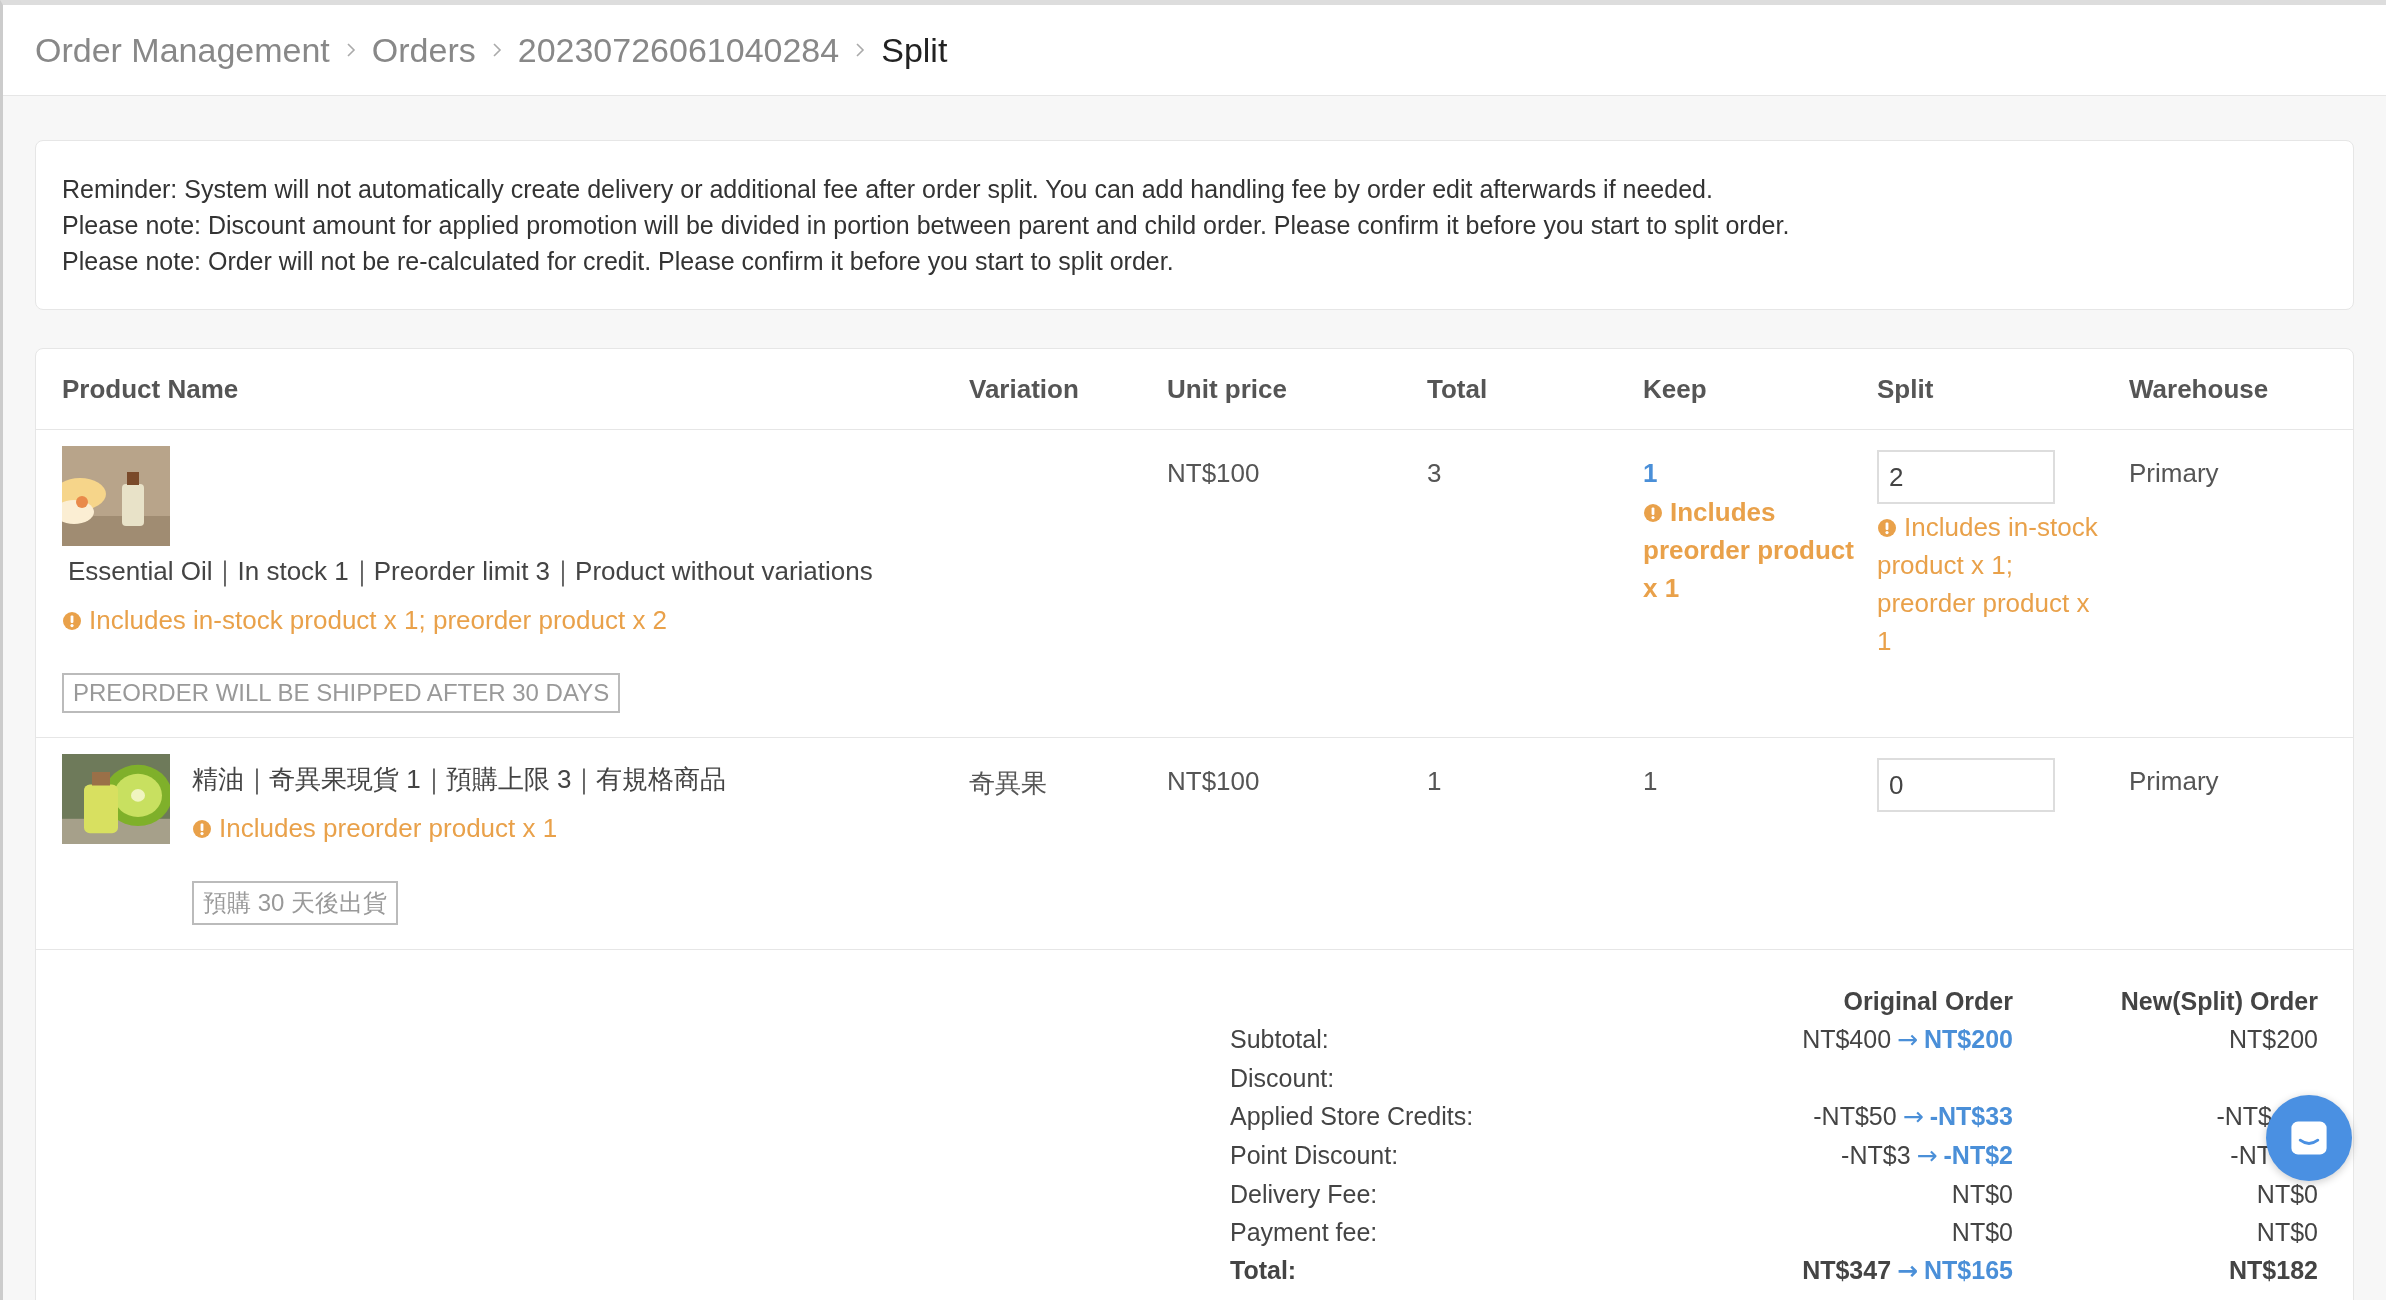  I want to click on column-header: Warehouse, so click(2199, 389).